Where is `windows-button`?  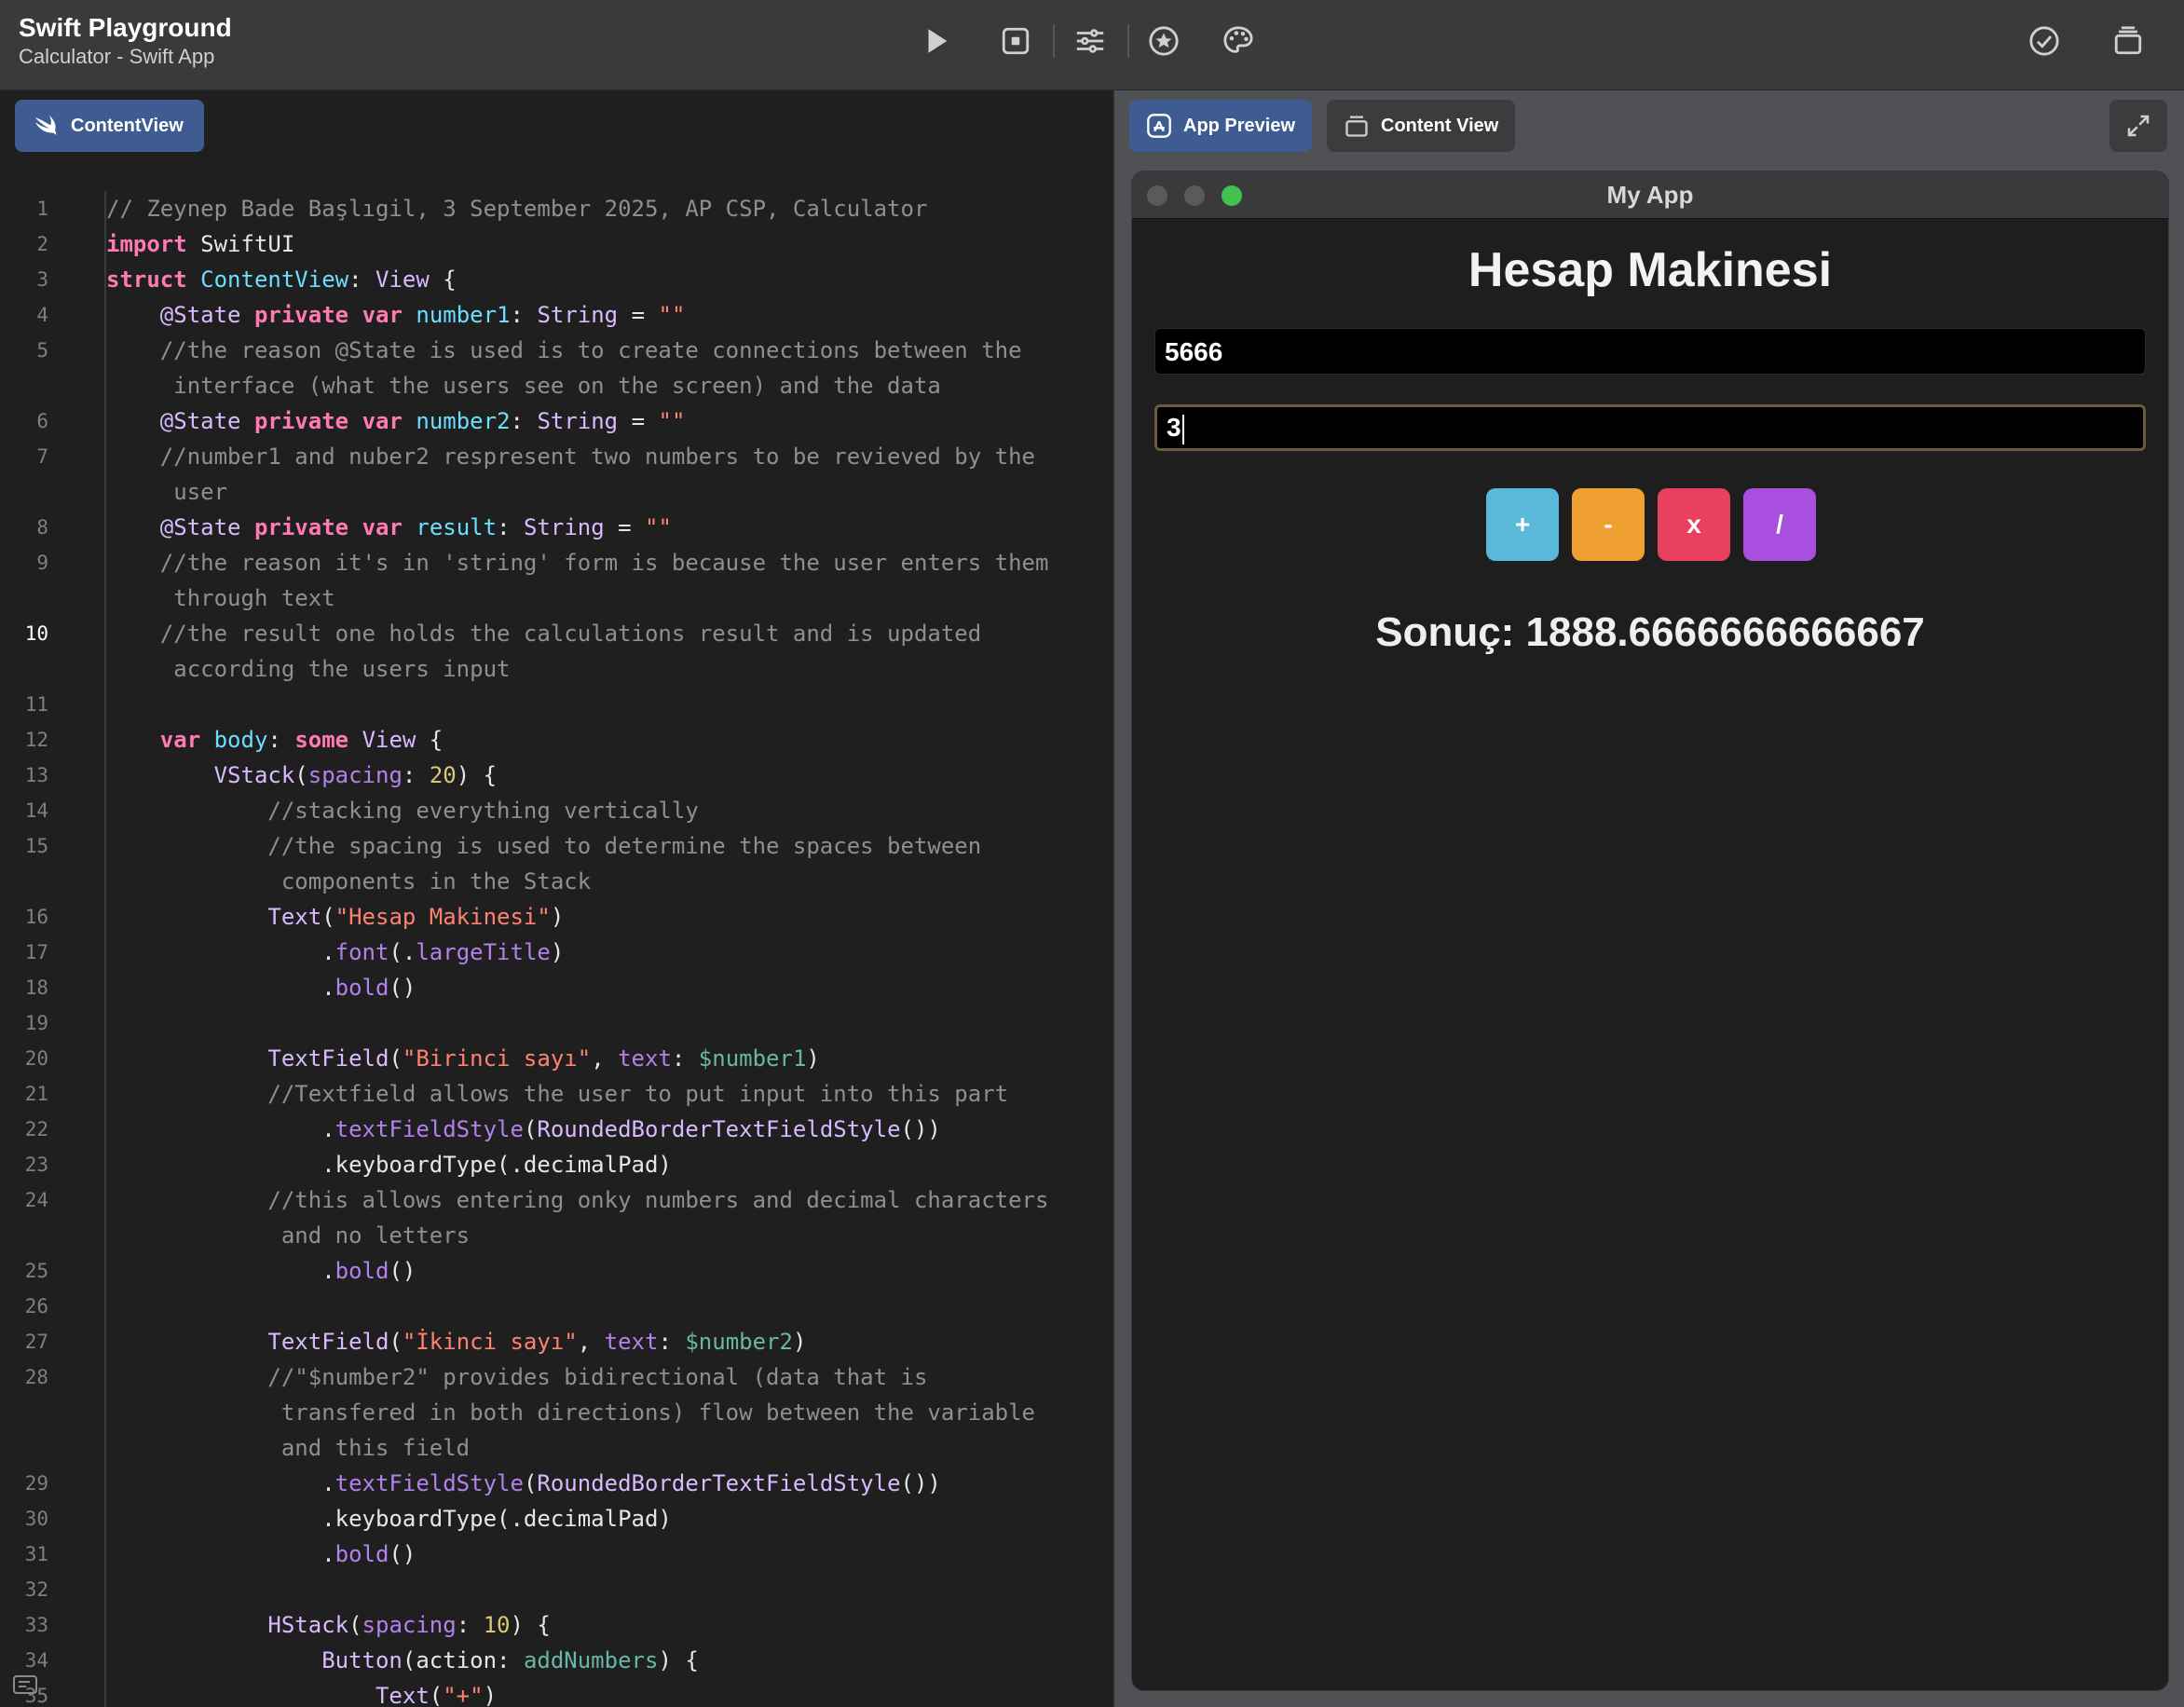
windows-button is located at coordinates (2128, 41).